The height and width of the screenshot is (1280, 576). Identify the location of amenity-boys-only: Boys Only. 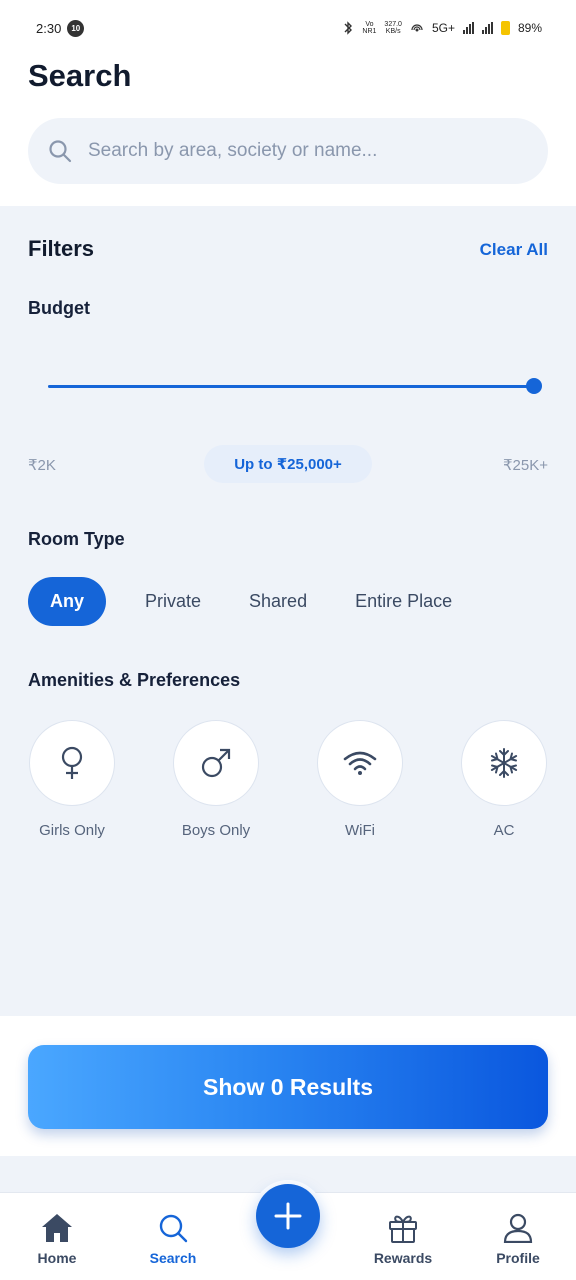
(216, 779).